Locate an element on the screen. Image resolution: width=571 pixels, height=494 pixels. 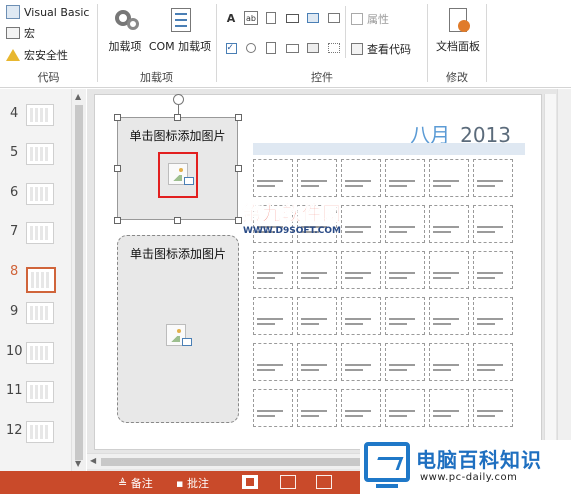
frame-control-icon is located at coordinates (334, 18).